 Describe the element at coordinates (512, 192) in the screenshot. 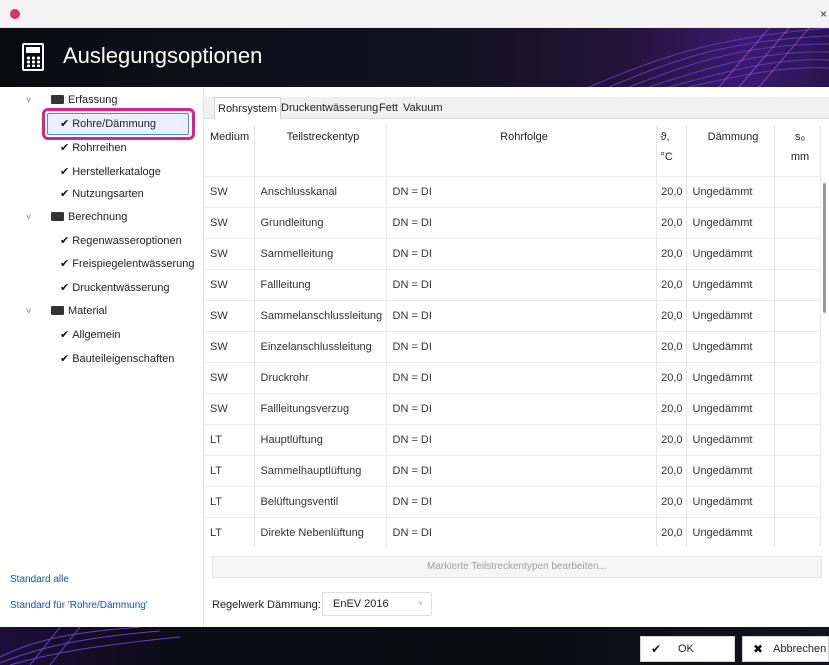

I see `table-row: SW Anschlusskanal DN = DI 20,0 Ungedämmt` at that location.